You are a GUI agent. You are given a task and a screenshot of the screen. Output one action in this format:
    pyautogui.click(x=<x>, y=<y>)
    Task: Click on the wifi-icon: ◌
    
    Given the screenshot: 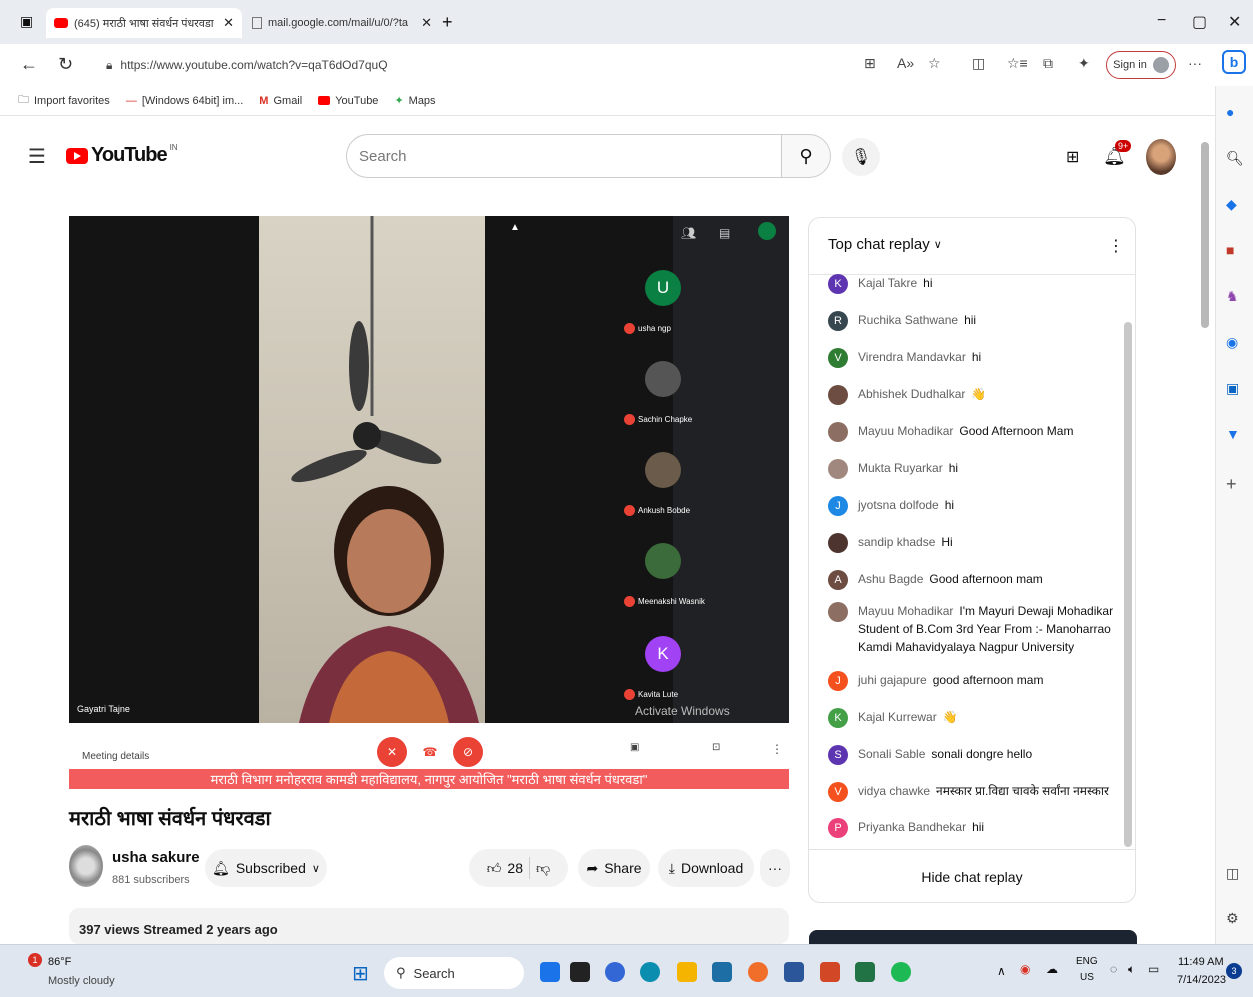 What is the action you would take?
    pyautogui.click(x=1113, y=969)
    